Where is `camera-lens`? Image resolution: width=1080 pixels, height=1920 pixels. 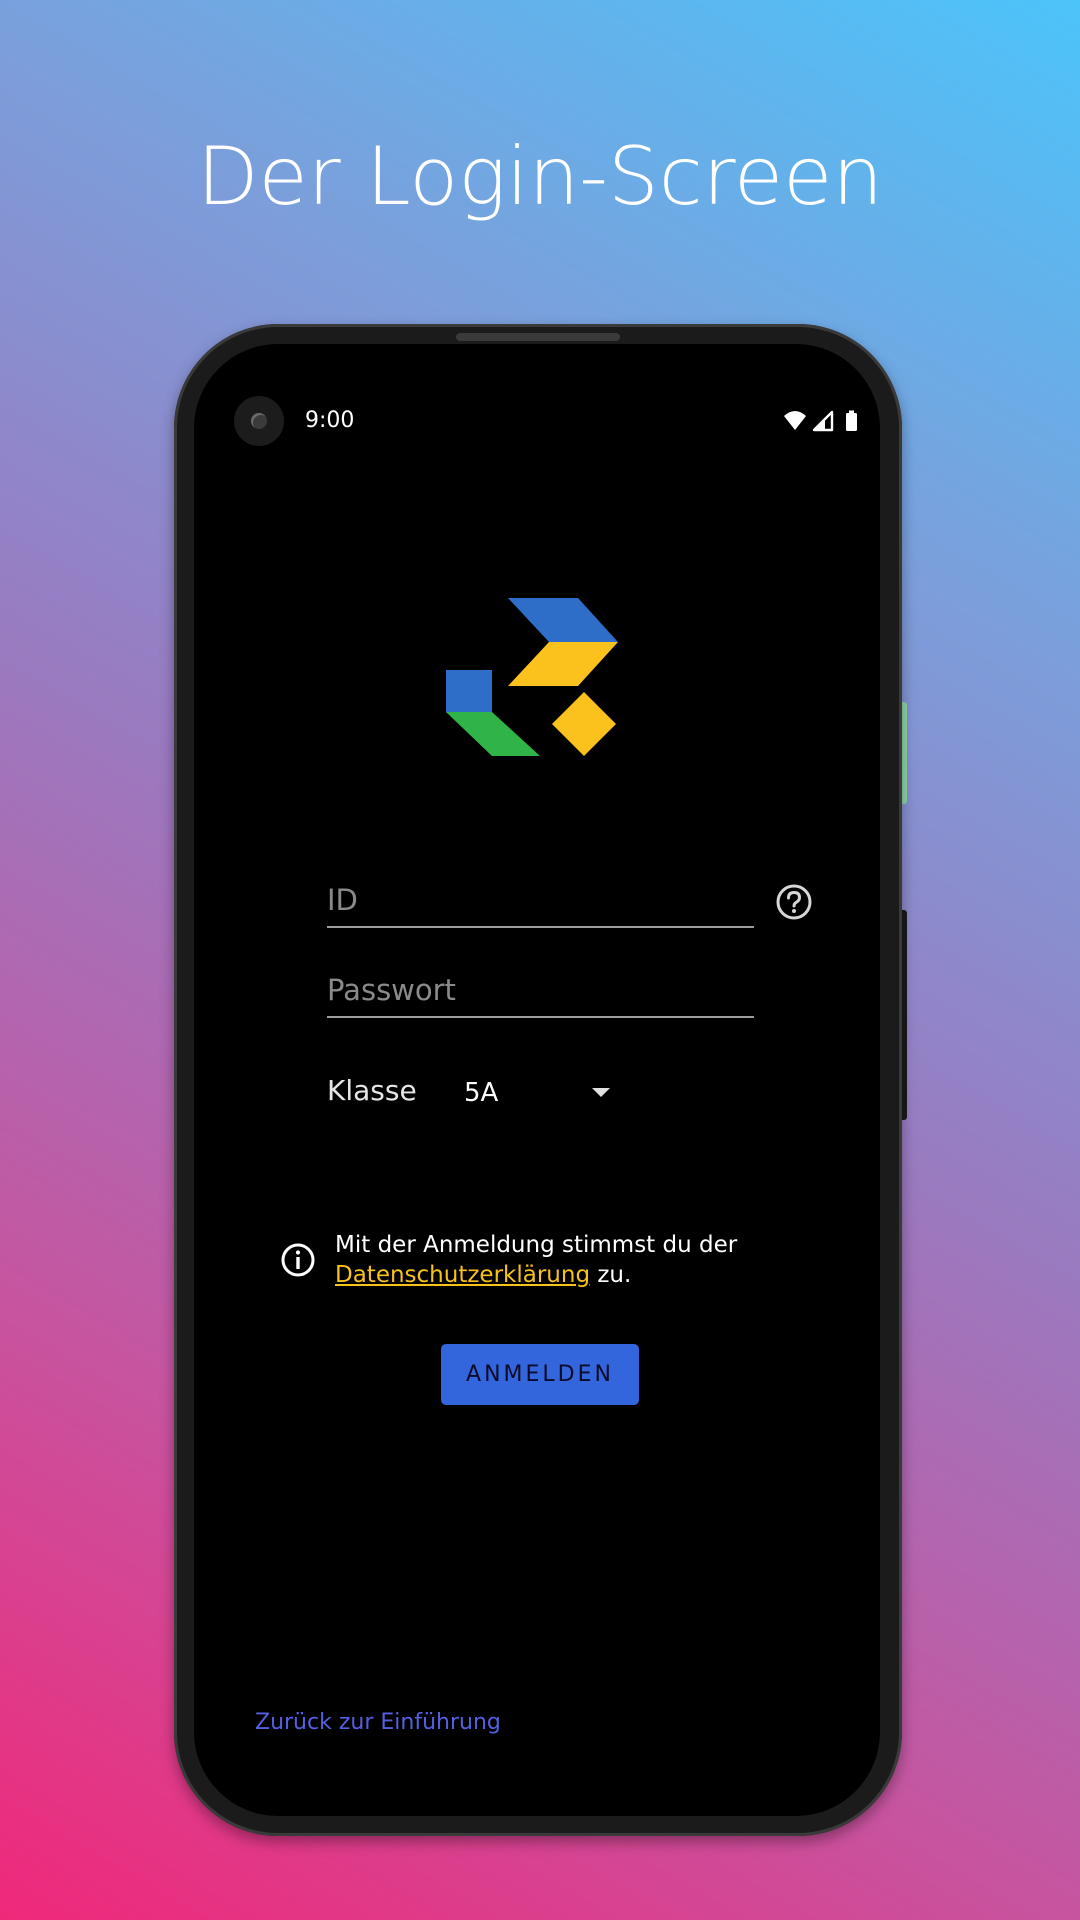 camera-lens is located at coordinates (259, 421).